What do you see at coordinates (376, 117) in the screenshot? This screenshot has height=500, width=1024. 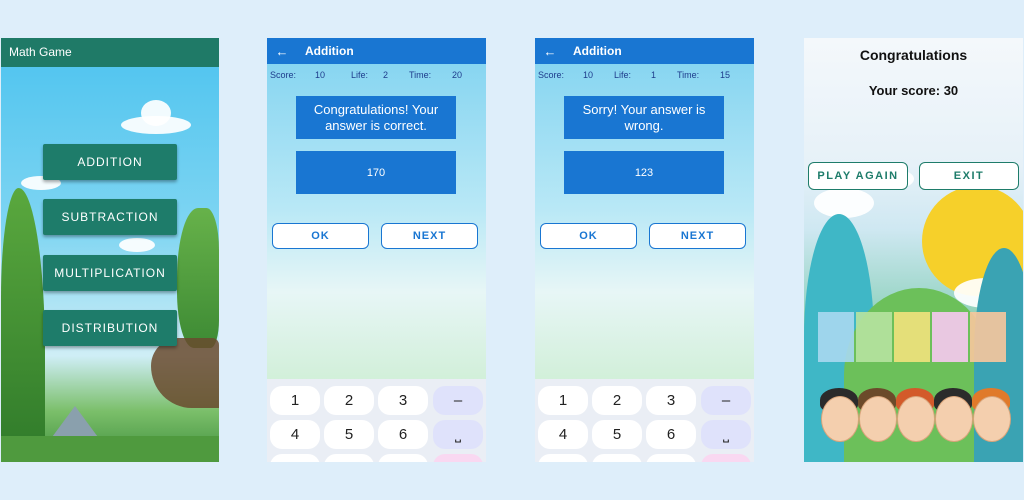 I see `result-message: Congratulations! Your answer is correct.` at bounding box center [376, 117].